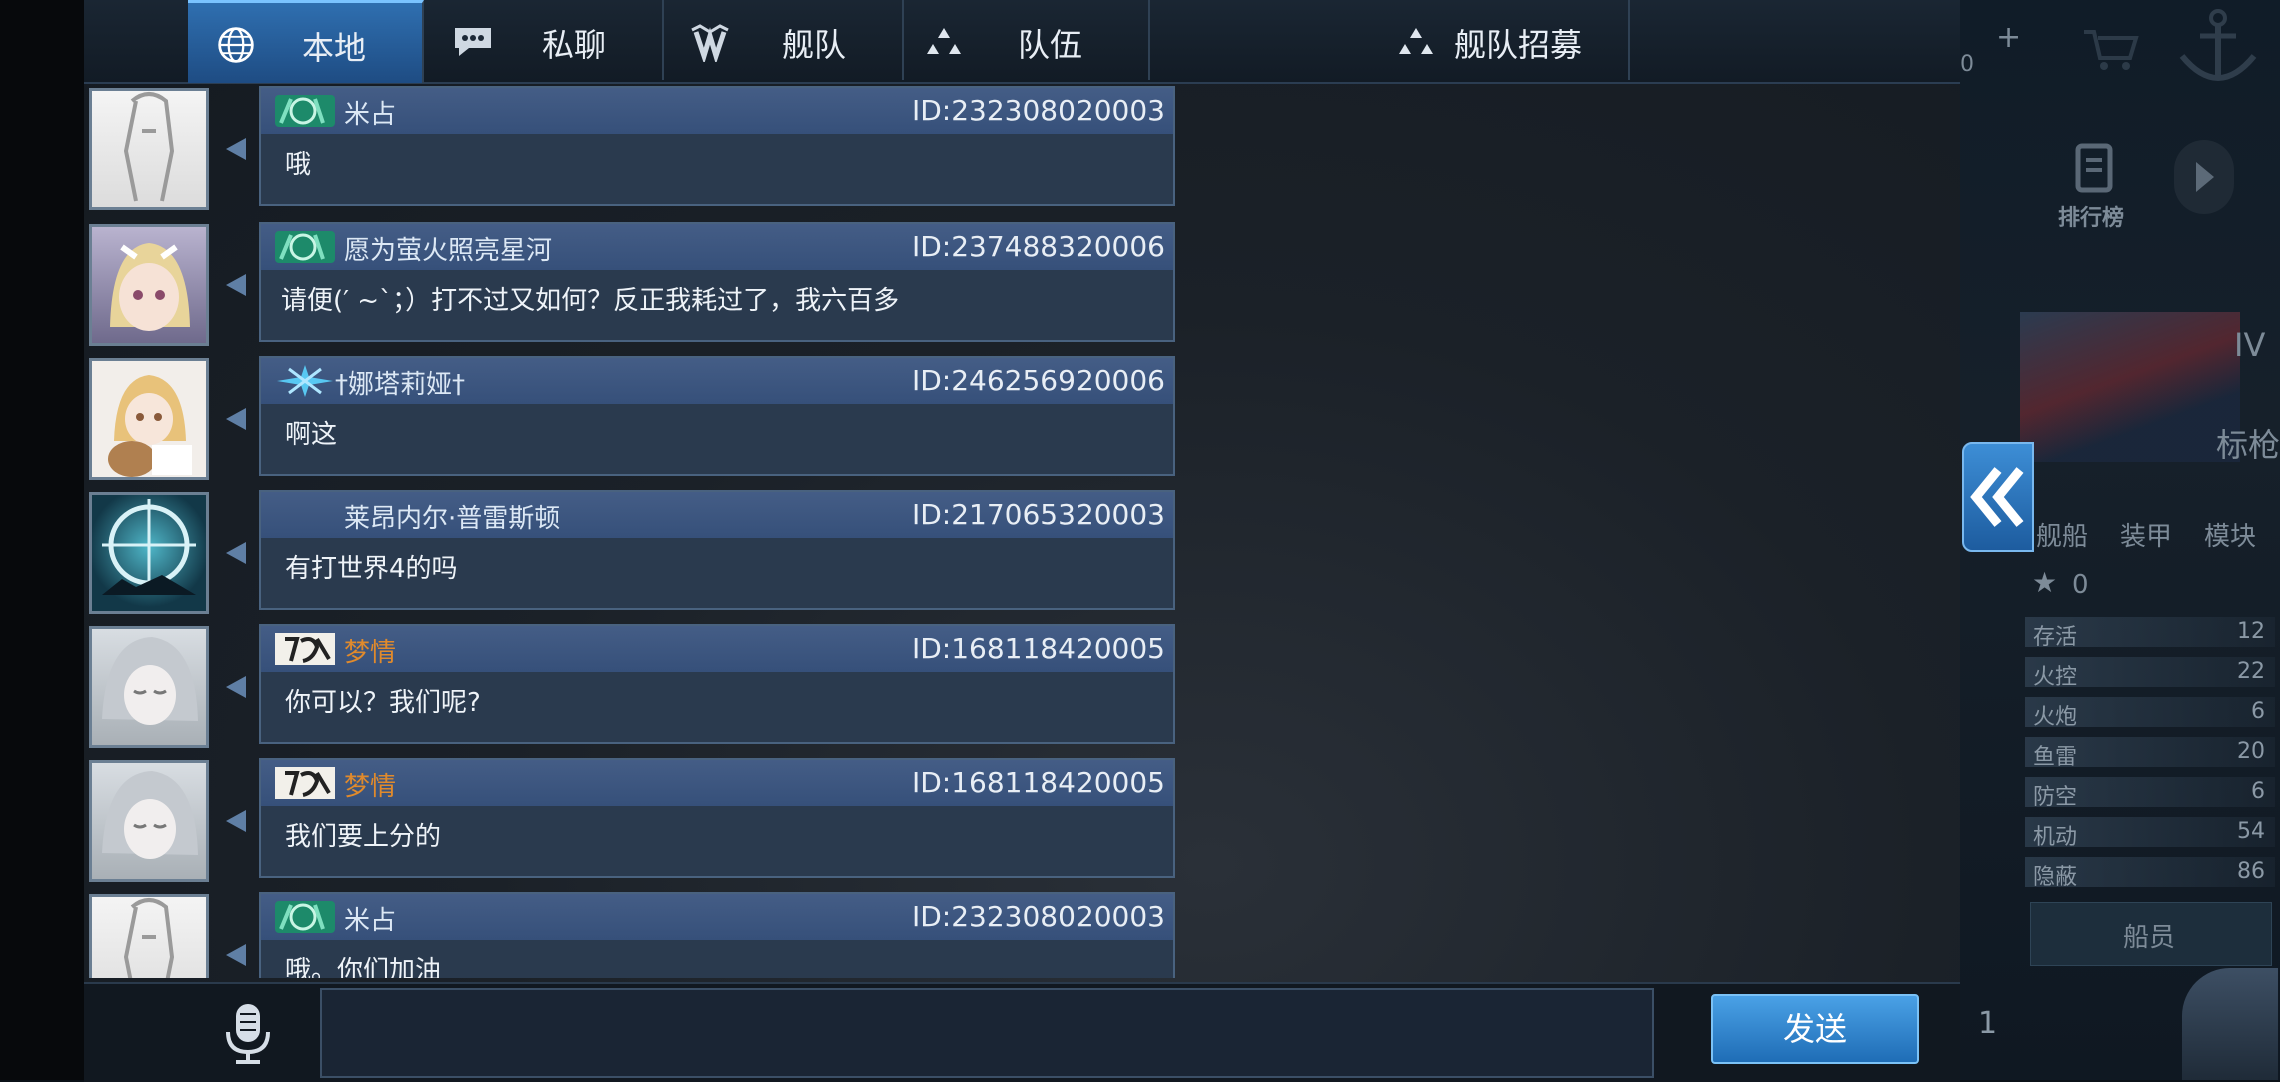 This screenshot has height=1082, width=2280. Describe the element at coordinates (248, 1033) in the screenshot. I see `microphone-icon` at that location.